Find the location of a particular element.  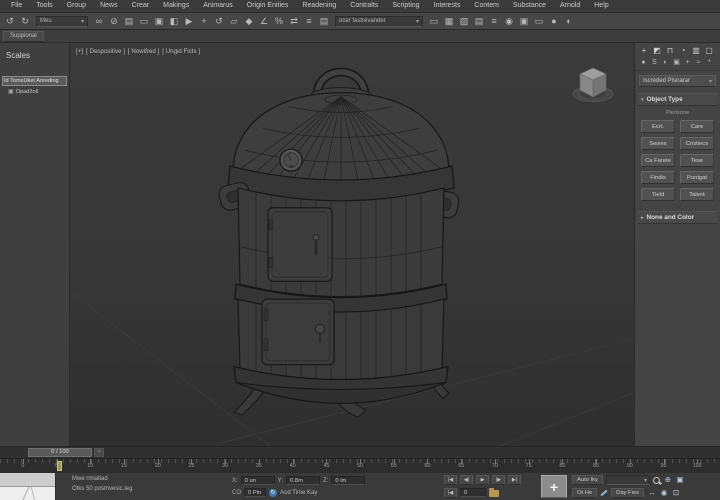

time-tag-icon: ↻ is located at coordinates (273, 492).